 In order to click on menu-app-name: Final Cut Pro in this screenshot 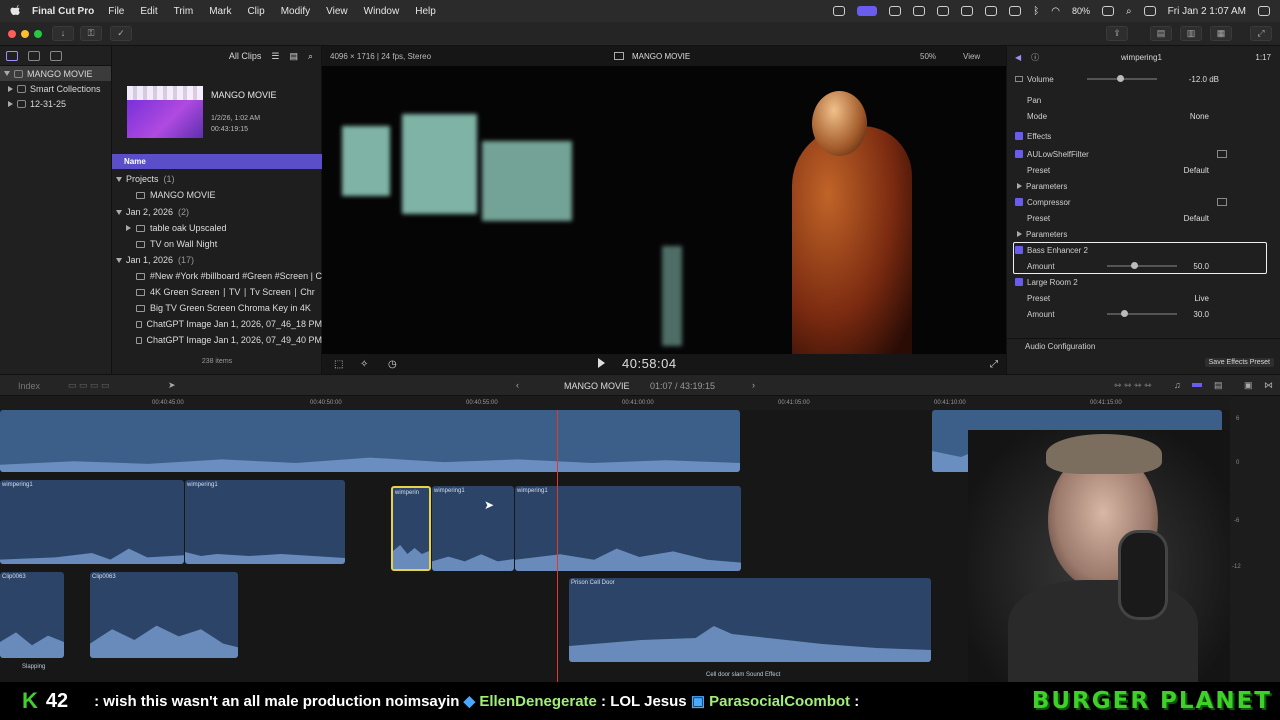, I will do `click(63, 11)`.